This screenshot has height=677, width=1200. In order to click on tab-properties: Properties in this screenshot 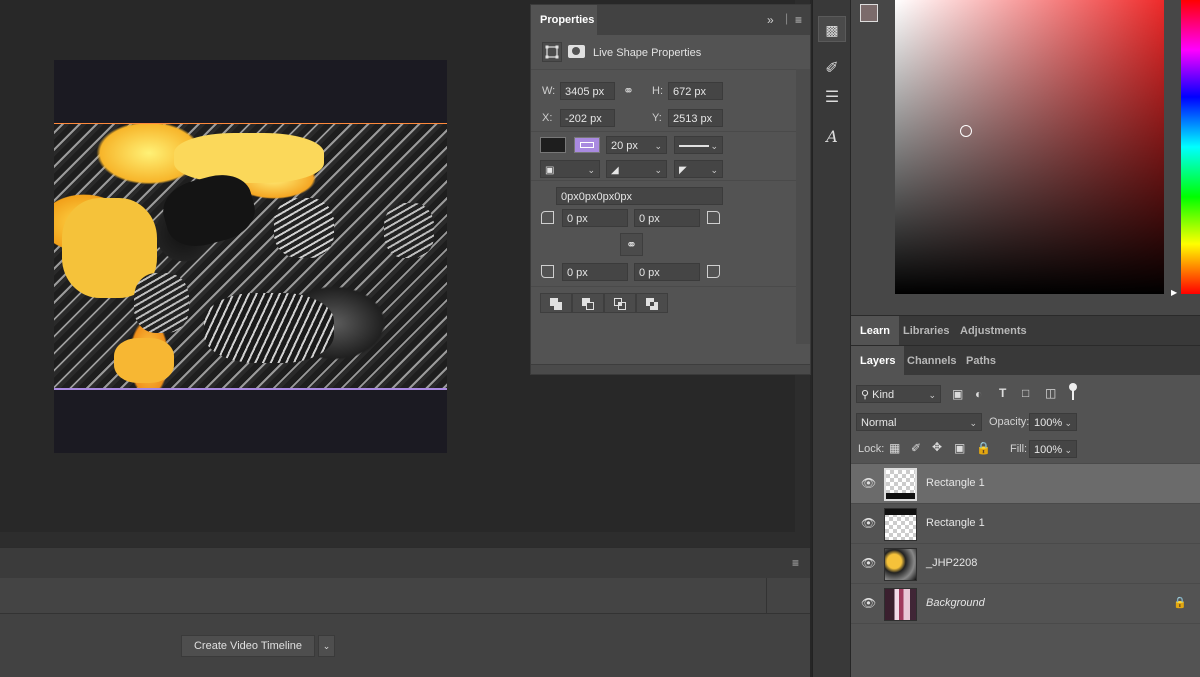, I will do `click(564, 20)`.